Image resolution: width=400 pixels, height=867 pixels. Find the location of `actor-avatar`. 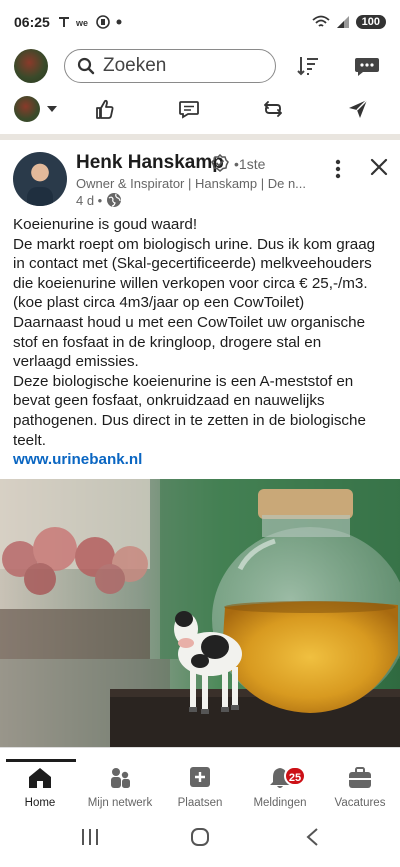

actor-avatar is located at coordinates (27, 109).